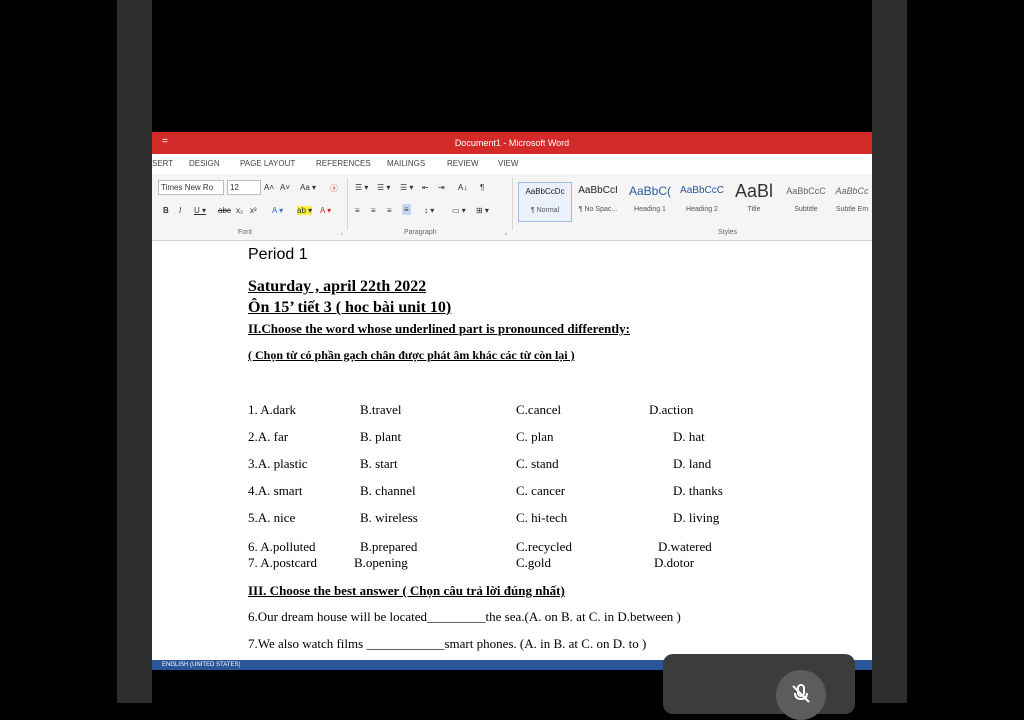  What do you see at coordinates (201, 665) in the screenshot?
I see `language-indicator: ENGLISH (UNITED STATES)` at bounding box center [201, 665].